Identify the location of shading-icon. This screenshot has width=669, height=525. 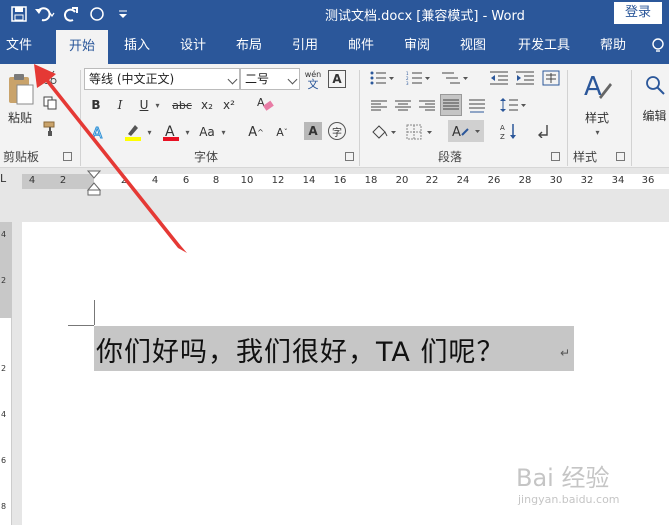
(383, 132).